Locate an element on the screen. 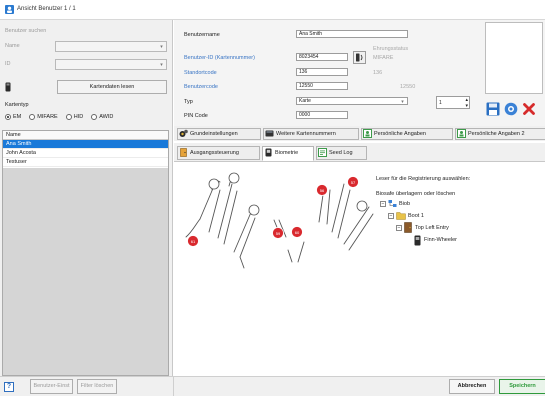  read-card-button: Kartendaten lesen is located at coordinates (112, 87).